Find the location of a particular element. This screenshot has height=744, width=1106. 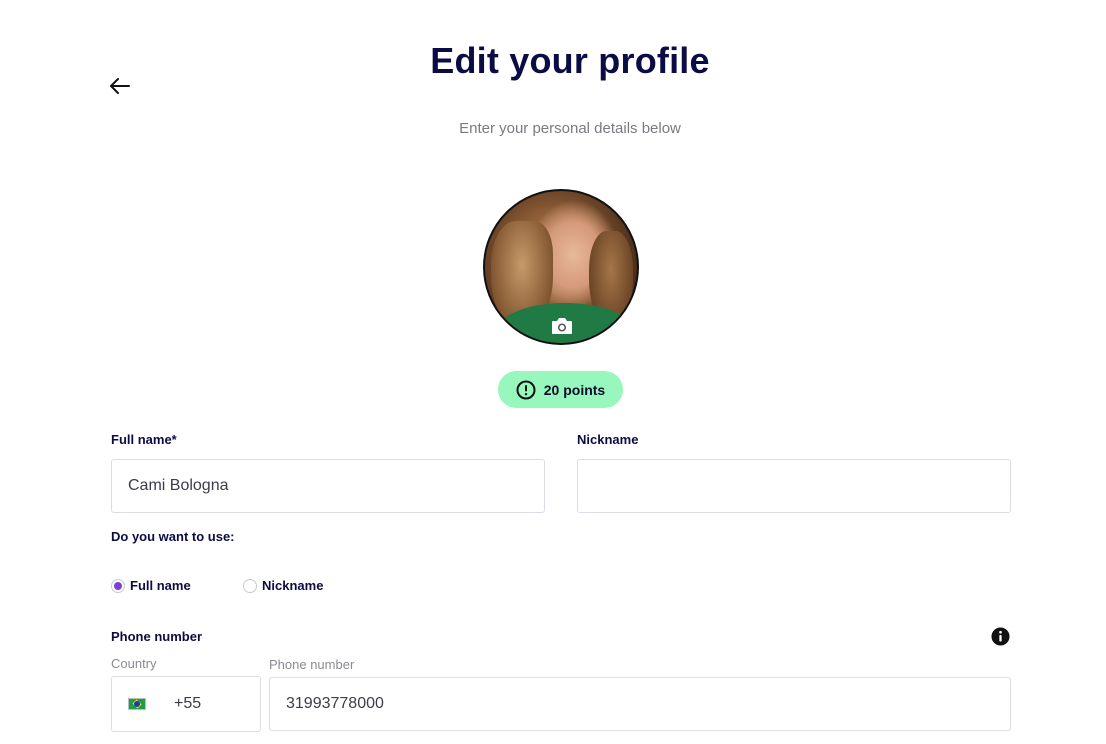

full-name-input: Cami Bologna is located at coordinates (328, 486).